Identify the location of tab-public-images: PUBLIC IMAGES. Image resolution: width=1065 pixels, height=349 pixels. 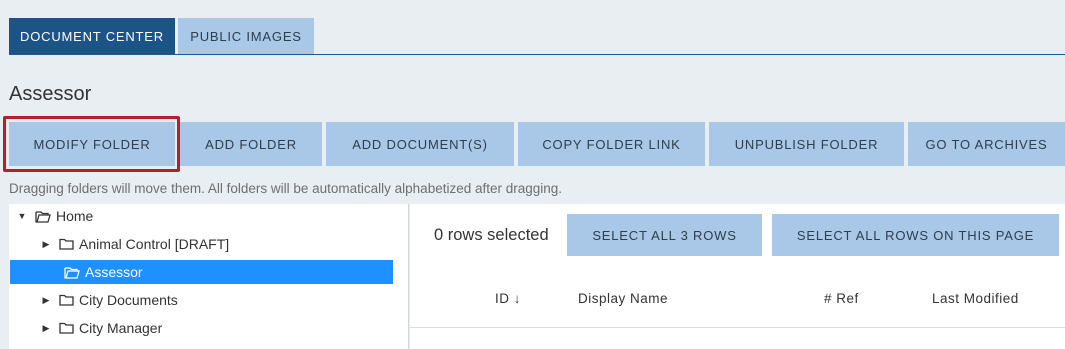
(246, 36).